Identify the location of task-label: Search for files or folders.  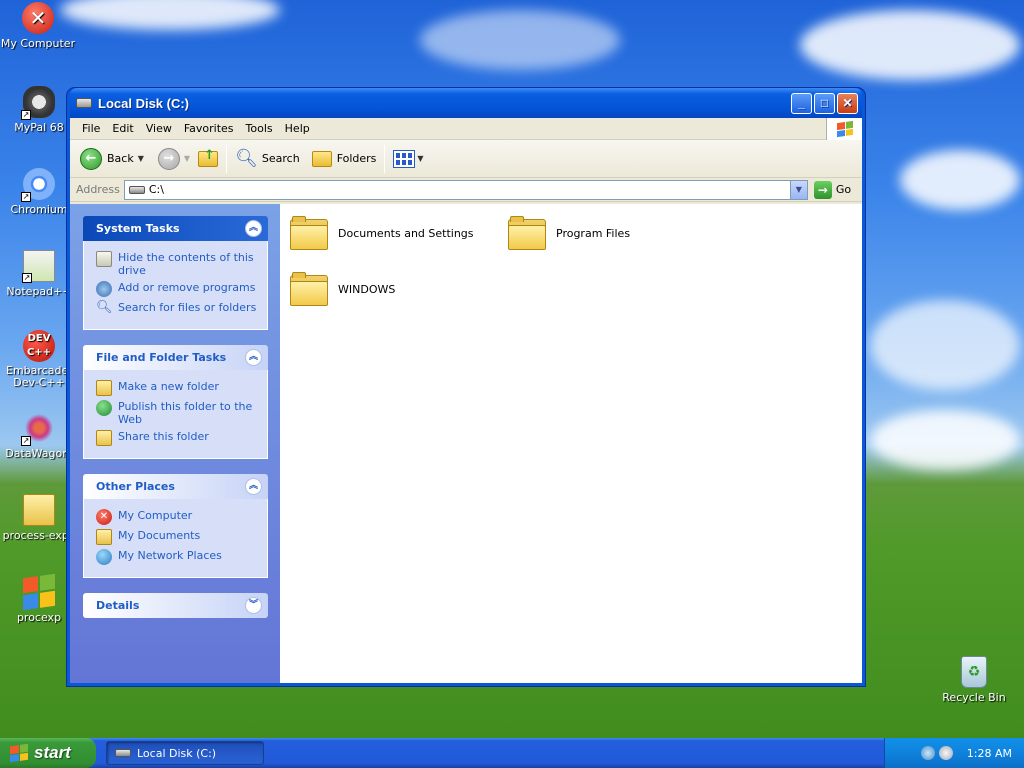
(187, 307).